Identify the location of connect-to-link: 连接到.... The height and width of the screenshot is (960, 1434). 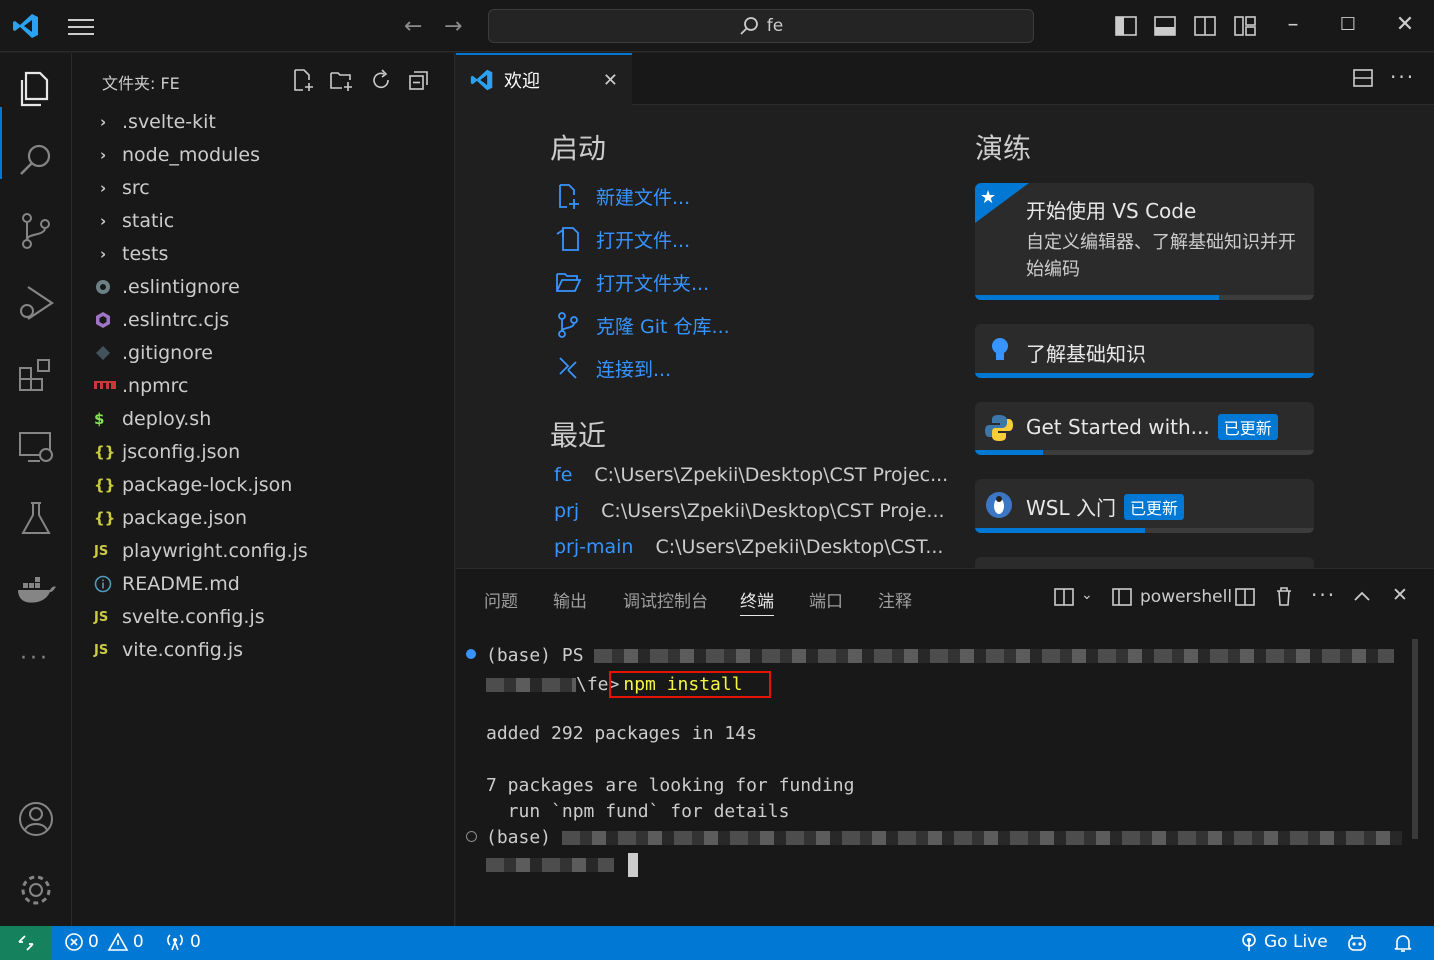
(612, 368).